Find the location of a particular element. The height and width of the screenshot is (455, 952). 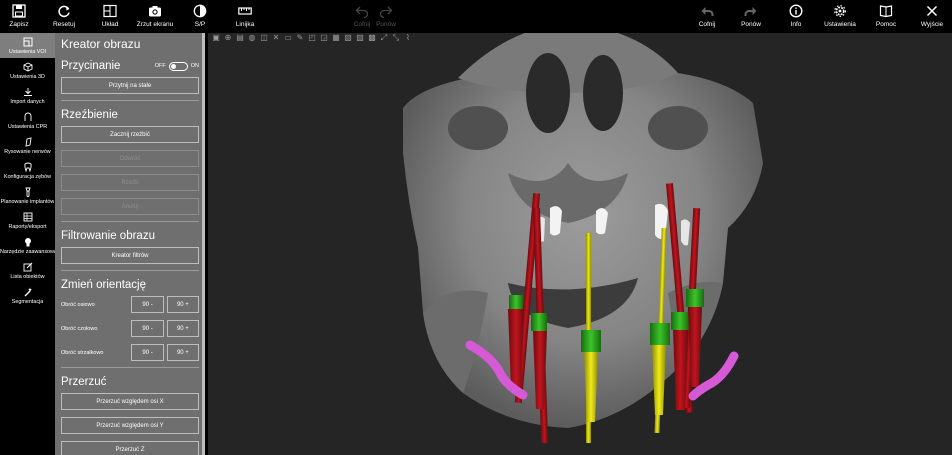

center-undo-button: Cofnij is located at coordinates (362, 16).